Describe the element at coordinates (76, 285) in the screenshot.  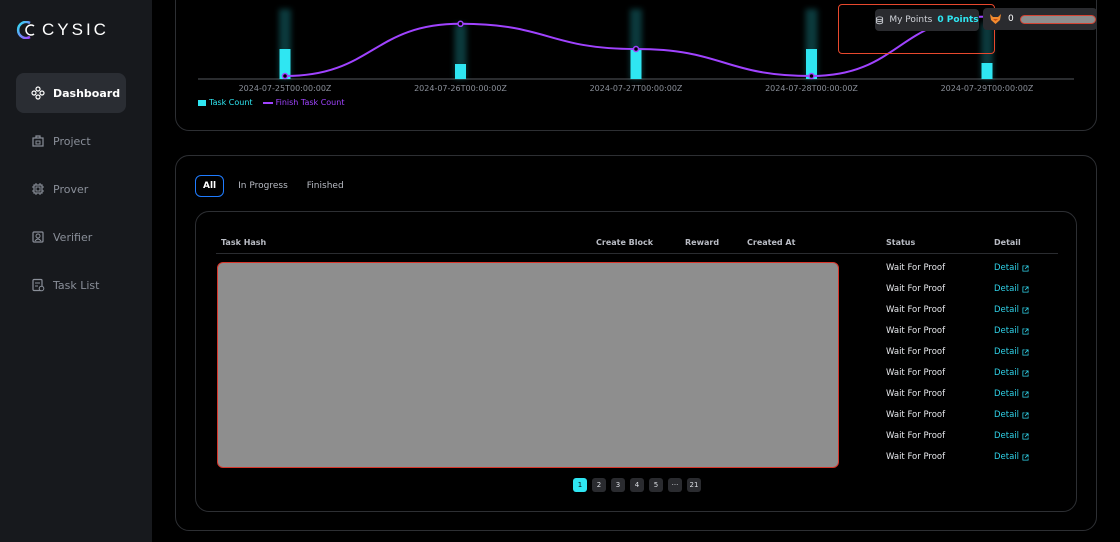
I see `sidebar-item-label: Task List` at that location.